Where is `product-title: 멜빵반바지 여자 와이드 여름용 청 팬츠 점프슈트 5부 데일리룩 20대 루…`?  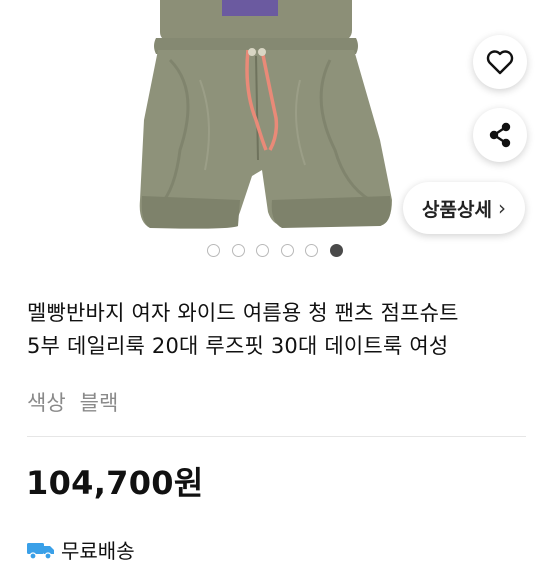 product-title: 멜빵반바지 여자 와이드 여름용 청 팬츠 점프슈트 5부 데일리룩 20대 루… is located at coordinates (282, 330).